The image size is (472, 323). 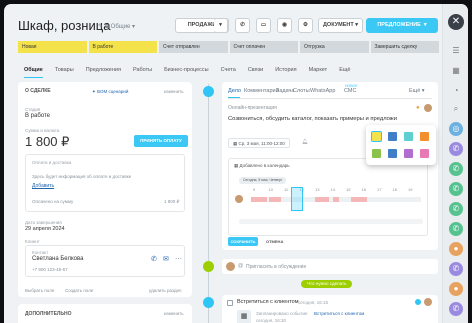 I want to click on phone-button: ✆, so click(x=242, y=25).